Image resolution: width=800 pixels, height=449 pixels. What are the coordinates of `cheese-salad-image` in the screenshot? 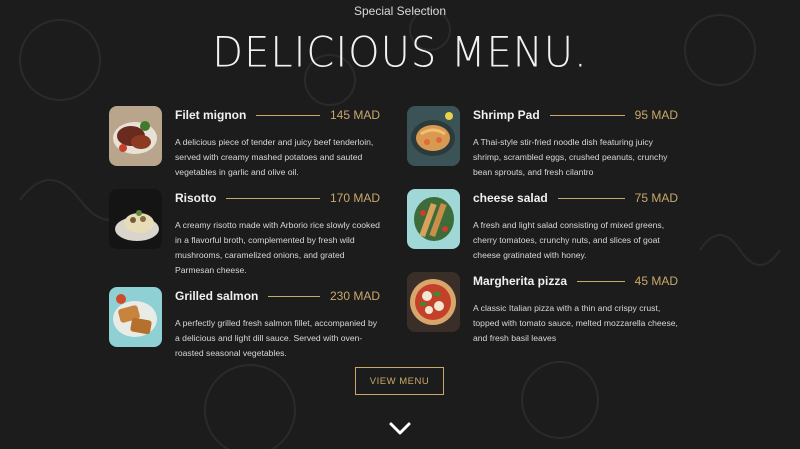 It's located at (433, 219).